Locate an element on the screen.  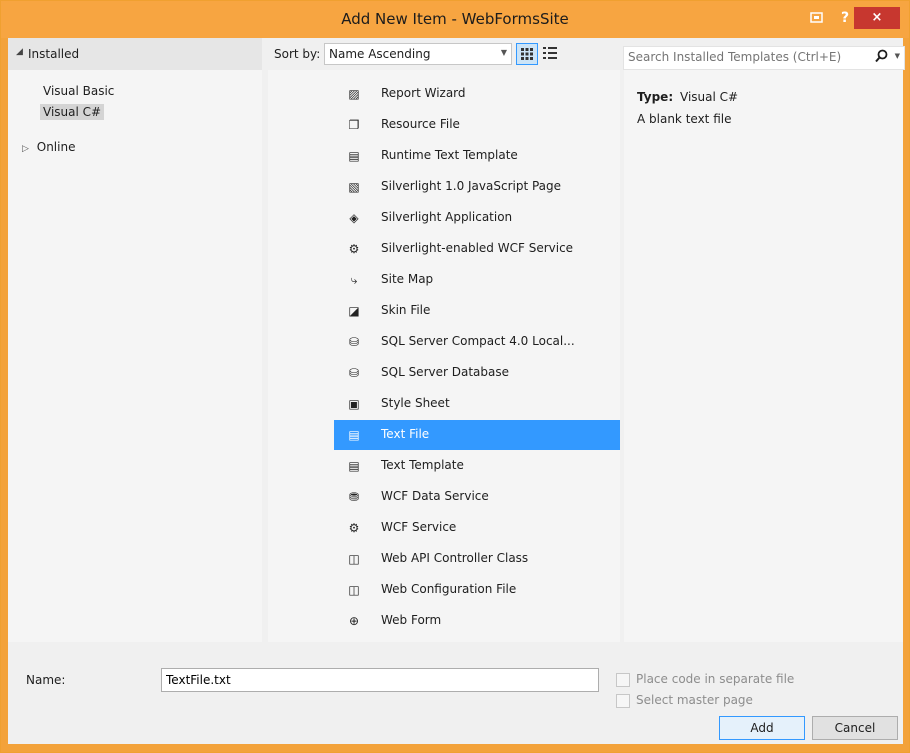
cancel-button: Cancel is located at coordinates (855, 728).